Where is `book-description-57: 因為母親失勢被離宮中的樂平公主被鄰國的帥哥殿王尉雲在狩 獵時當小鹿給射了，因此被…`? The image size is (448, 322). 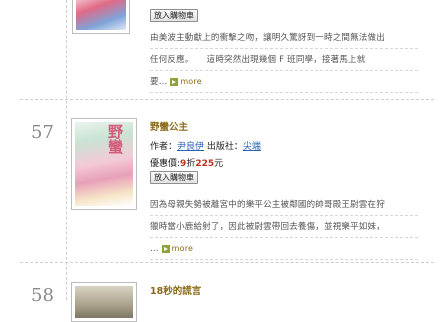 book-description-57: 因為母親失勢被離宮中的樂平公主被鄰國的帥哥殿王尉雲在狩 獵時當小鹿給射了，因此被… is located at coordinates (284, 227).